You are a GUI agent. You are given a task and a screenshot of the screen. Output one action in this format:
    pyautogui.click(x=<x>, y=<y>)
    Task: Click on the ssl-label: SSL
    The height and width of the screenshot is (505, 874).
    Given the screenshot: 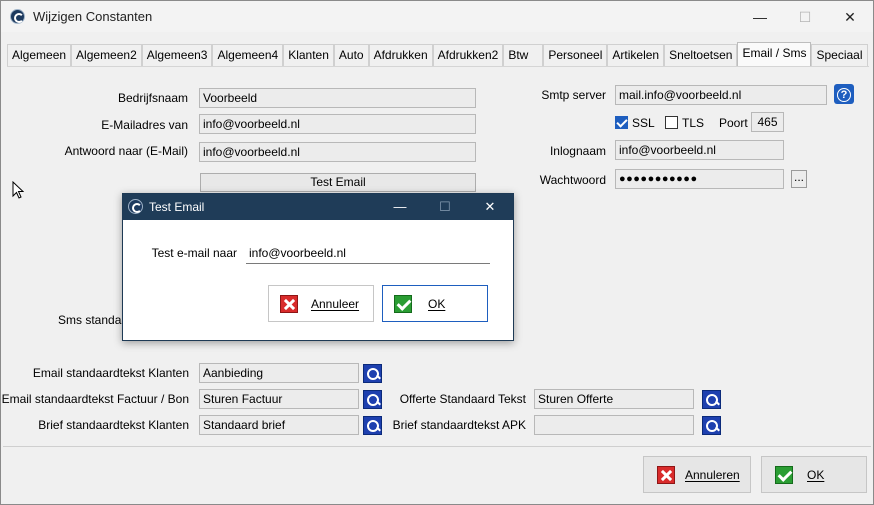 What is the action you would take?
    pyautogui.click(x=643, y=123)
    